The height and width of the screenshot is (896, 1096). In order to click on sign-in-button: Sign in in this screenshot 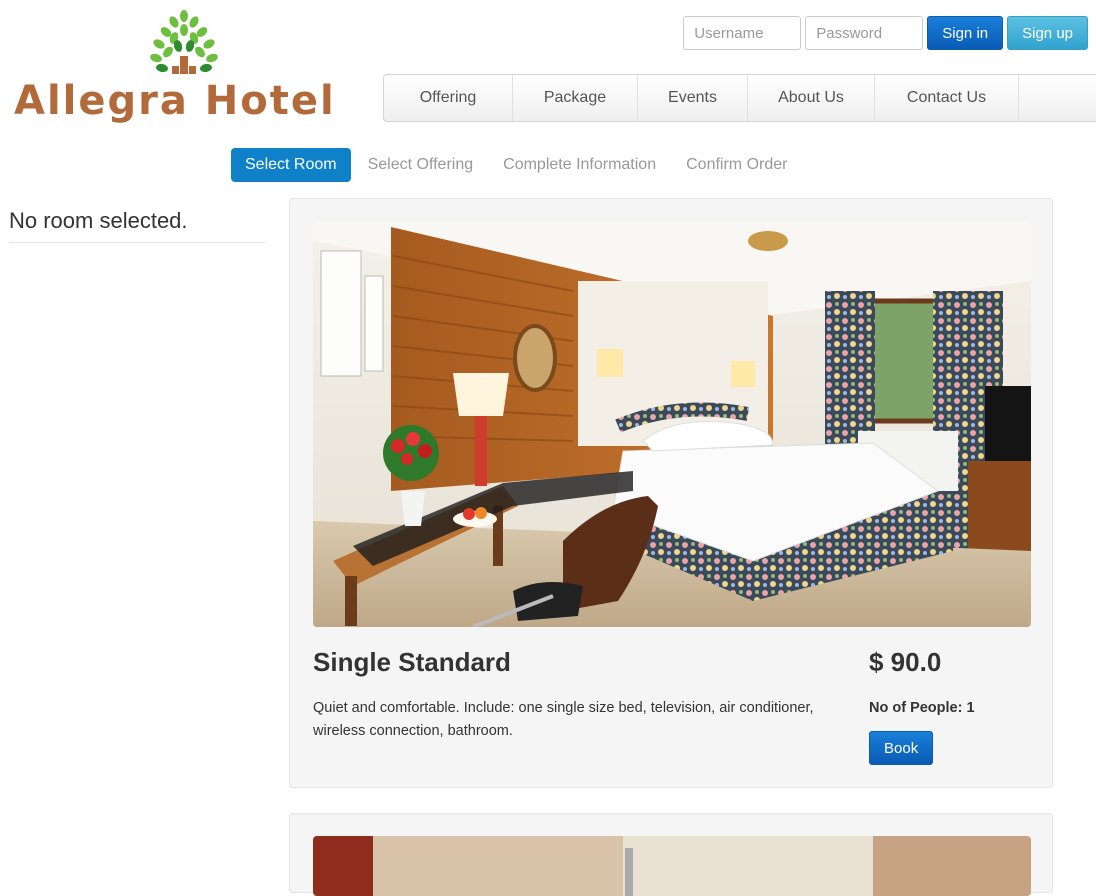, I will do `click(965, 33)`.